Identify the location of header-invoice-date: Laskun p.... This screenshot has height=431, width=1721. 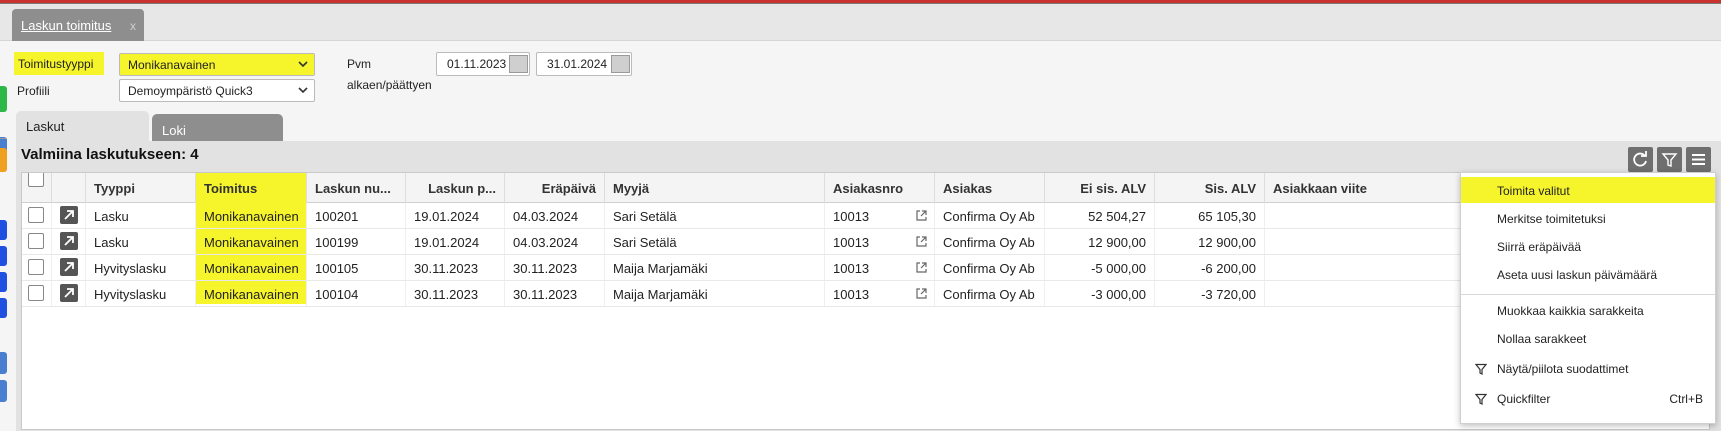
(455, 188).